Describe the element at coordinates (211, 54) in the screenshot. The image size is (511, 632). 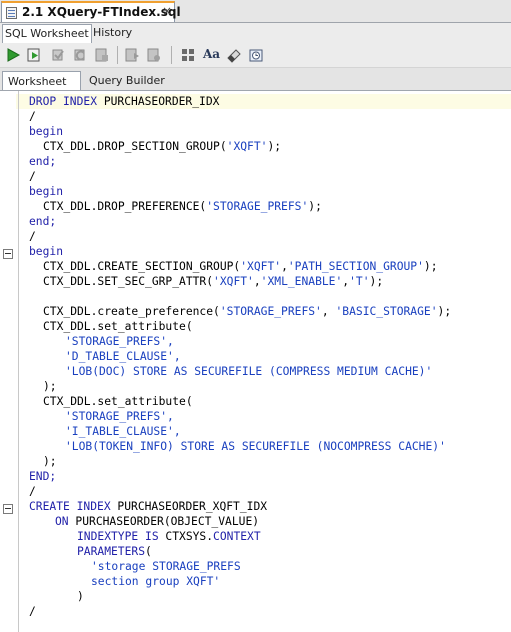
I see `format-icon: Aa` at that location.